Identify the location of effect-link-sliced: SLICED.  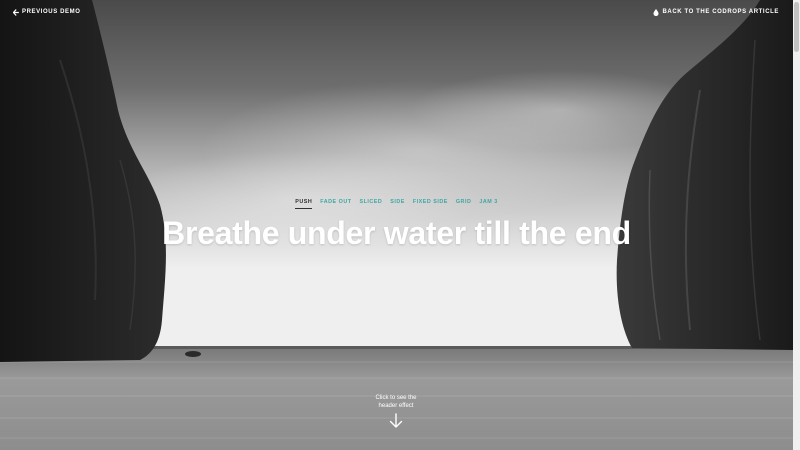
(371, 203).